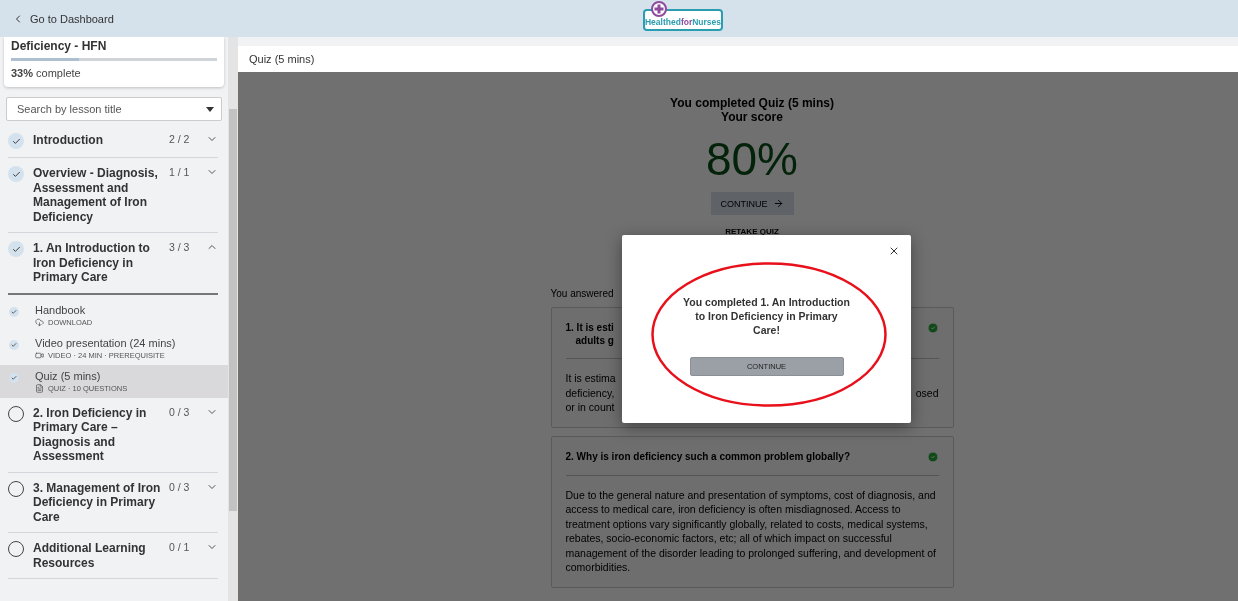 This screenshot has height=601, width=1238. Describe the element at coordinates (582, 293) in the screenshot. I see `answered-text: You answered` at that location.